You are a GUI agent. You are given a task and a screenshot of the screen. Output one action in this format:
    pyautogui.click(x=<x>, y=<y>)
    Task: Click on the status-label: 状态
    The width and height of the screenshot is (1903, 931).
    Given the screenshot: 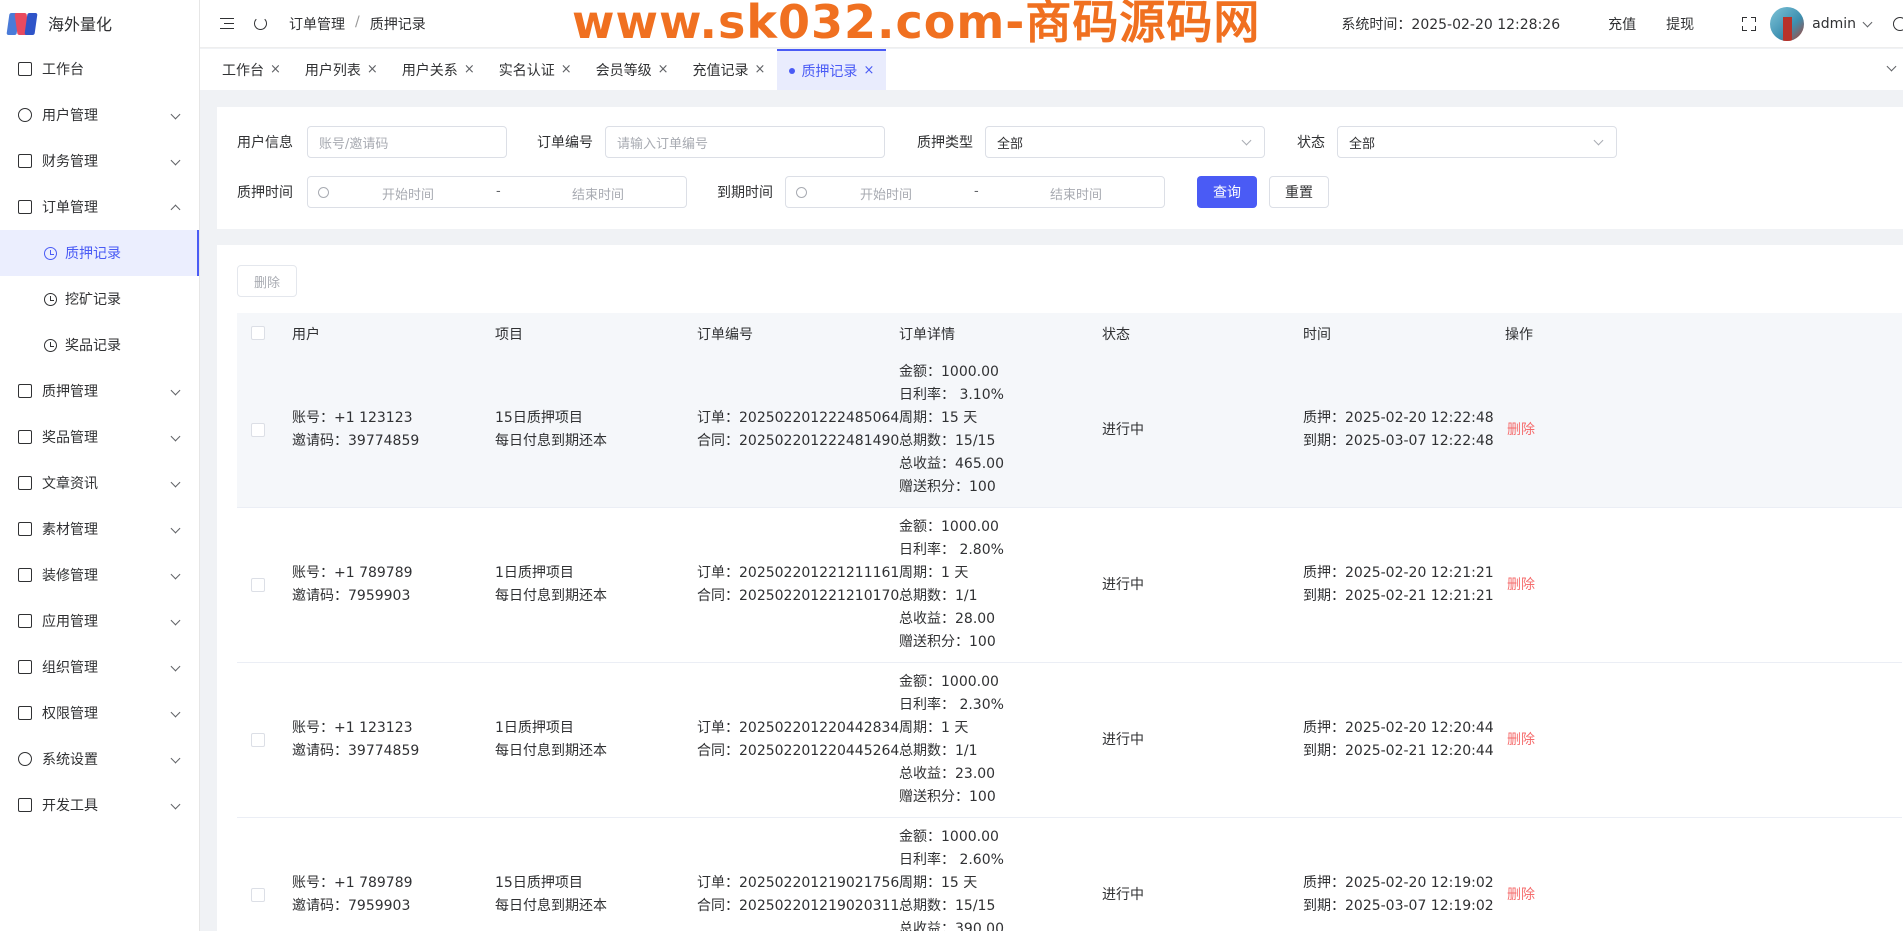 What is the action you would take?
    pyautogui.click(x=1311, y=143)
    